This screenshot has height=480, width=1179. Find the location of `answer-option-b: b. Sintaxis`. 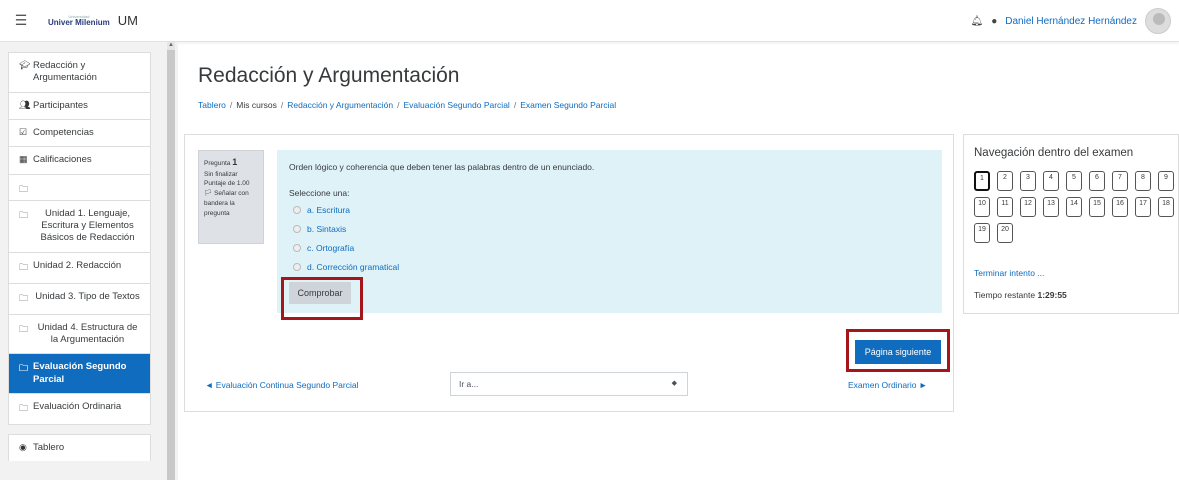

answer-option-b: b. Sintaxis is located at coordinates (319, 229).